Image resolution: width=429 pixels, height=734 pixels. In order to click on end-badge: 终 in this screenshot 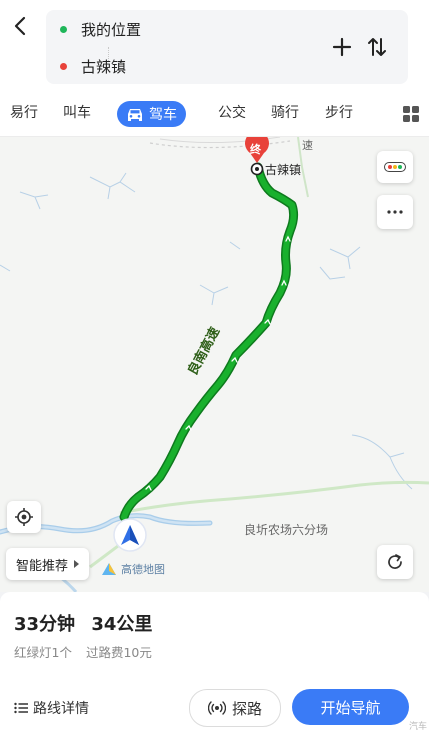, I will do `click(255, 149)`.